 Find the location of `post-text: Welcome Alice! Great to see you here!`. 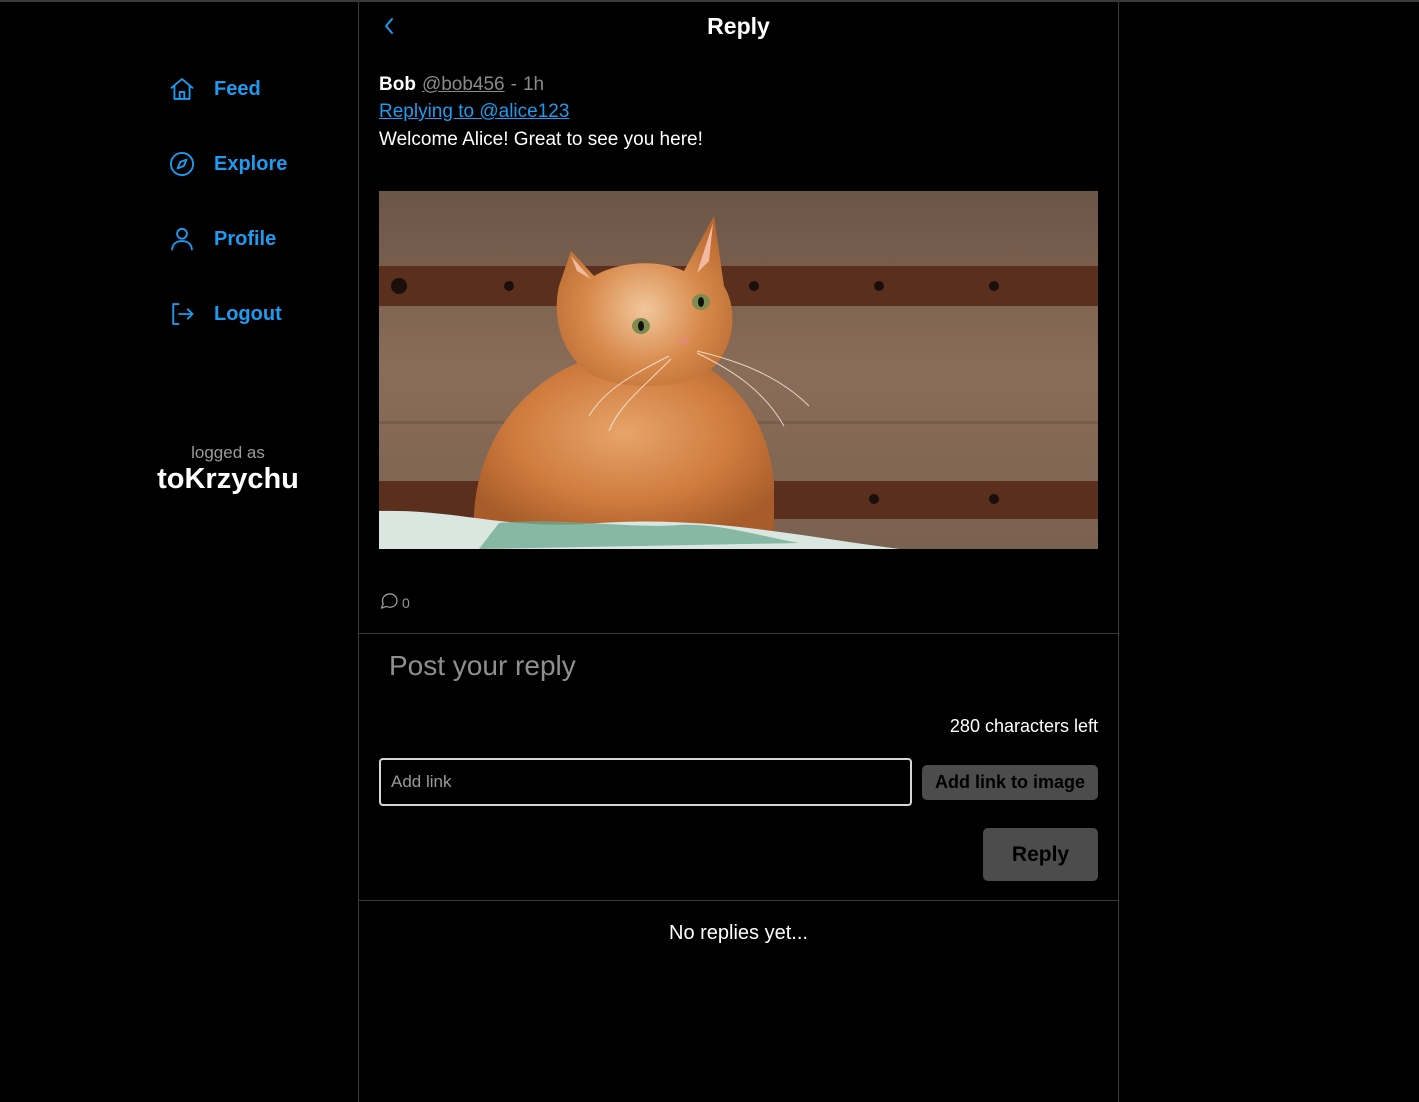

post-text: Welcome Alice! Great to see you here! is located at coordinates (541, 139).